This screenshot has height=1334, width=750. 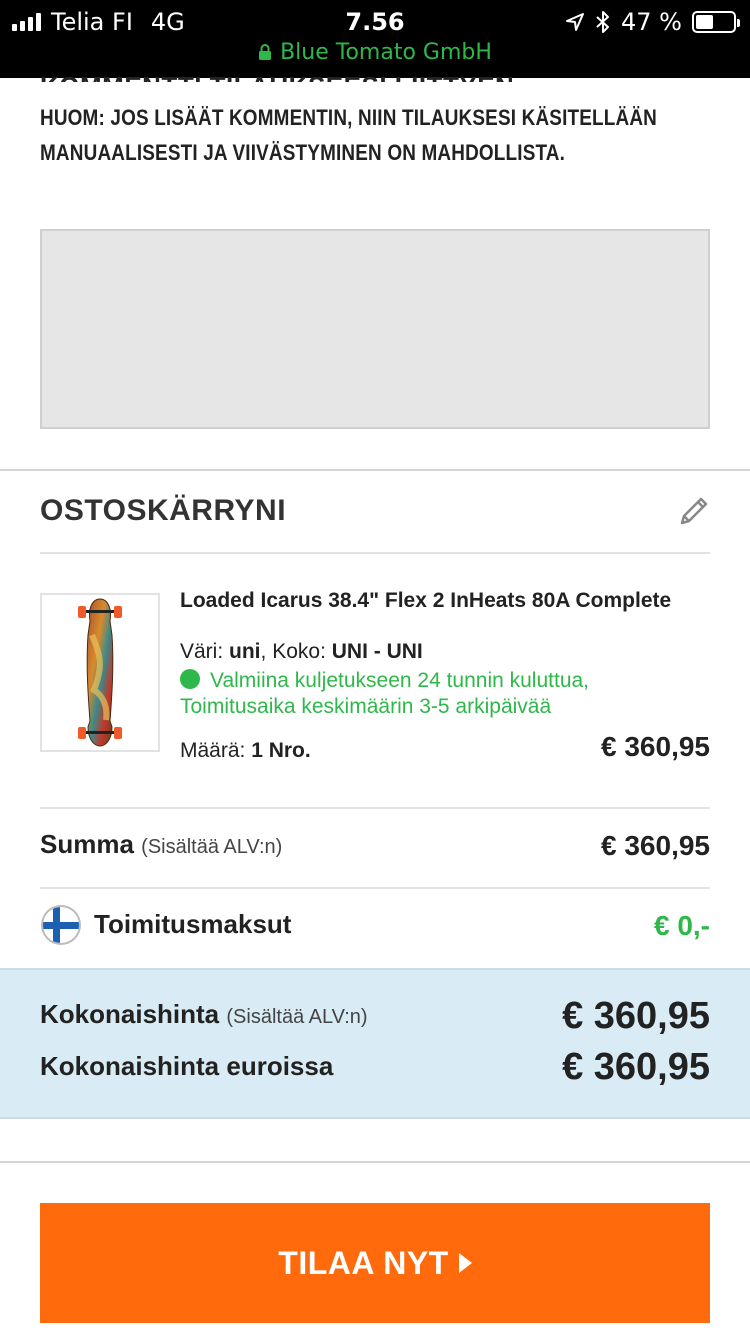 I want to click on shipping-value: € 0,-, so click(x=681, y=925).